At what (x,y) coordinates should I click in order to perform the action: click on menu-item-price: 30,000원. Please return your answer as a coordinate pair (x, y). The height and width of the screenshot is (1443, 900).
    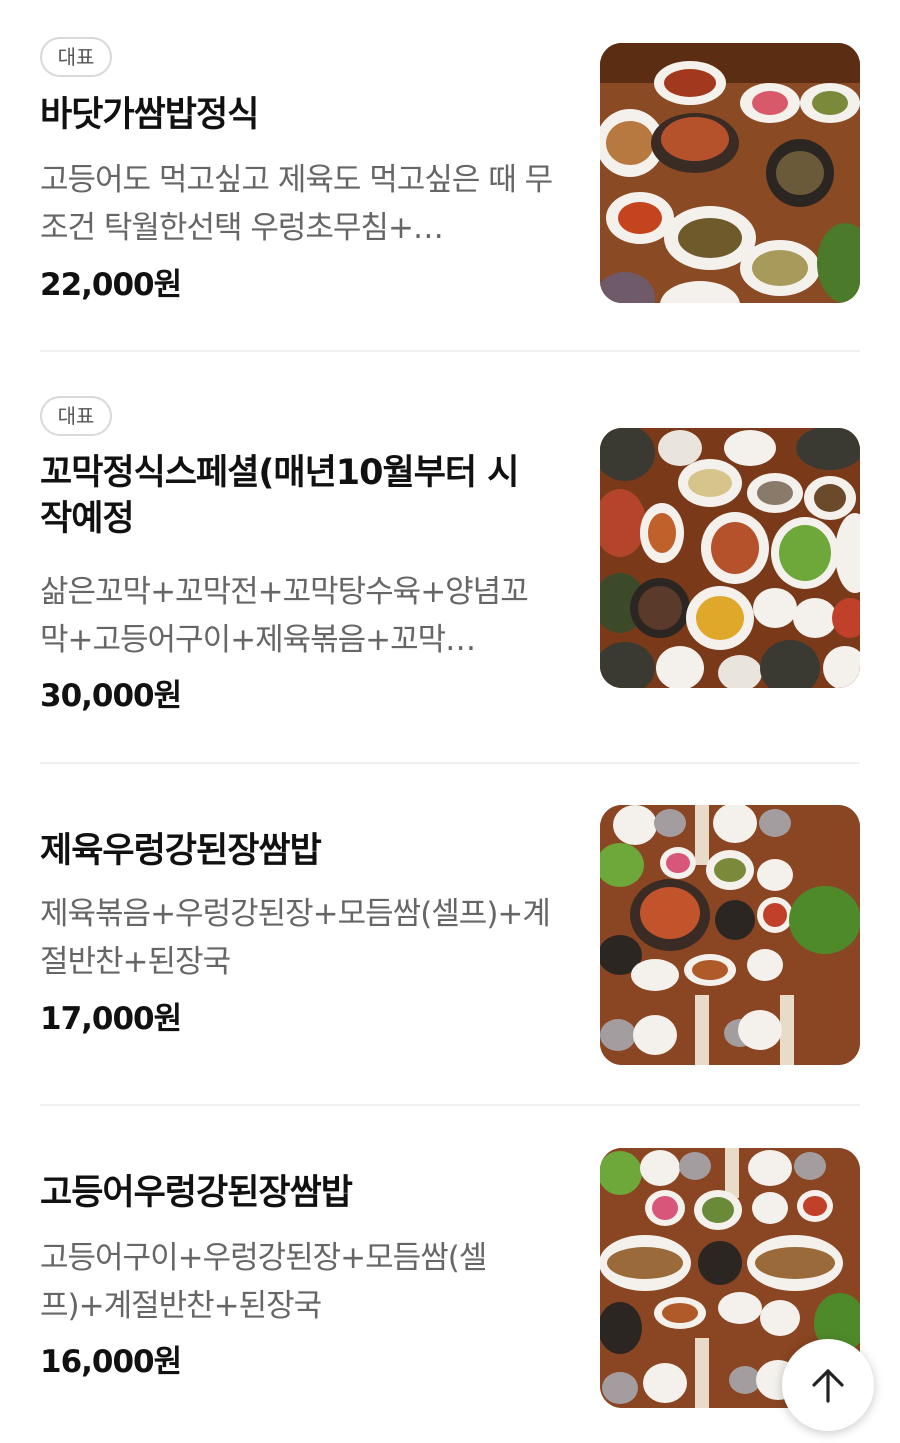
    Looking at the image, I should click on (111, 696).